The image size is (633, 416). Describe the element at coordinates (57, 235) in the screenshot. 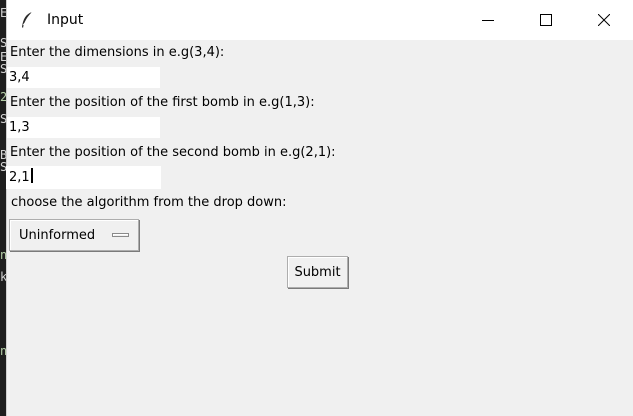

I see `algorithm-selected-value: Uninformed` at that location.